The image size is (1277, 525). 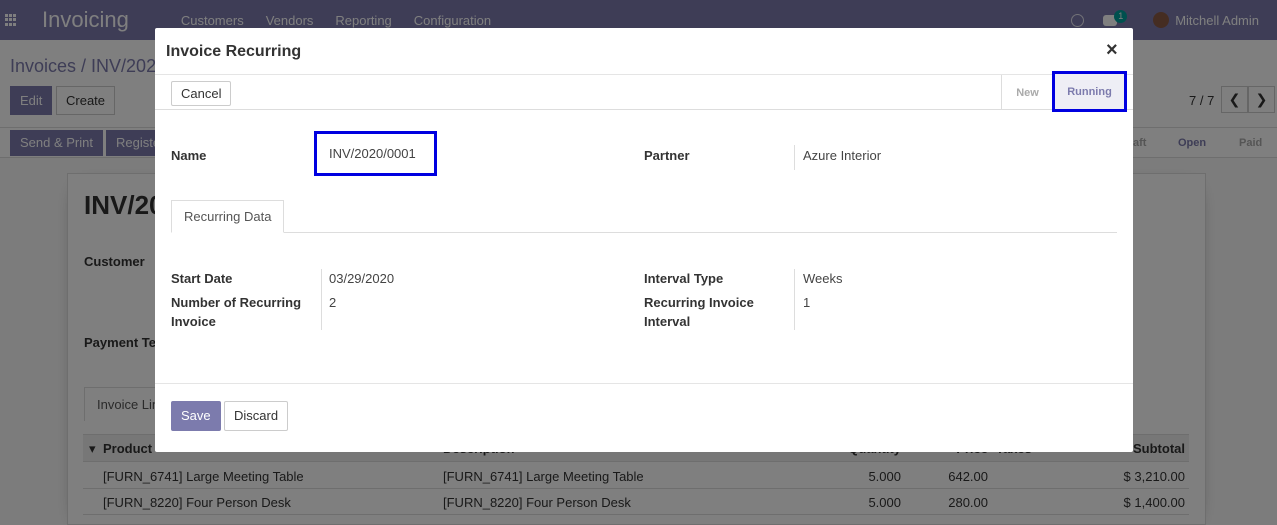 What do you see at coordinates (667, 321) in the screenshot?
I see `rec-interval-label-line2: Interval` at bounding box center [667, 321].